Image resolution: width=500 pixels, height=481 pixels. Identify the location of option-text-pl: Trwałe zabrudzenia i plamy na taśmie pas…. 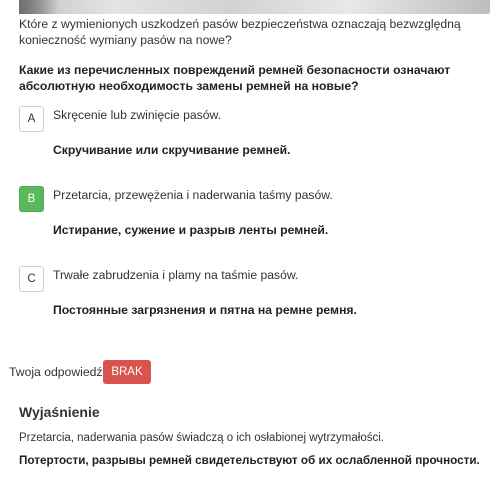
(176, 275).